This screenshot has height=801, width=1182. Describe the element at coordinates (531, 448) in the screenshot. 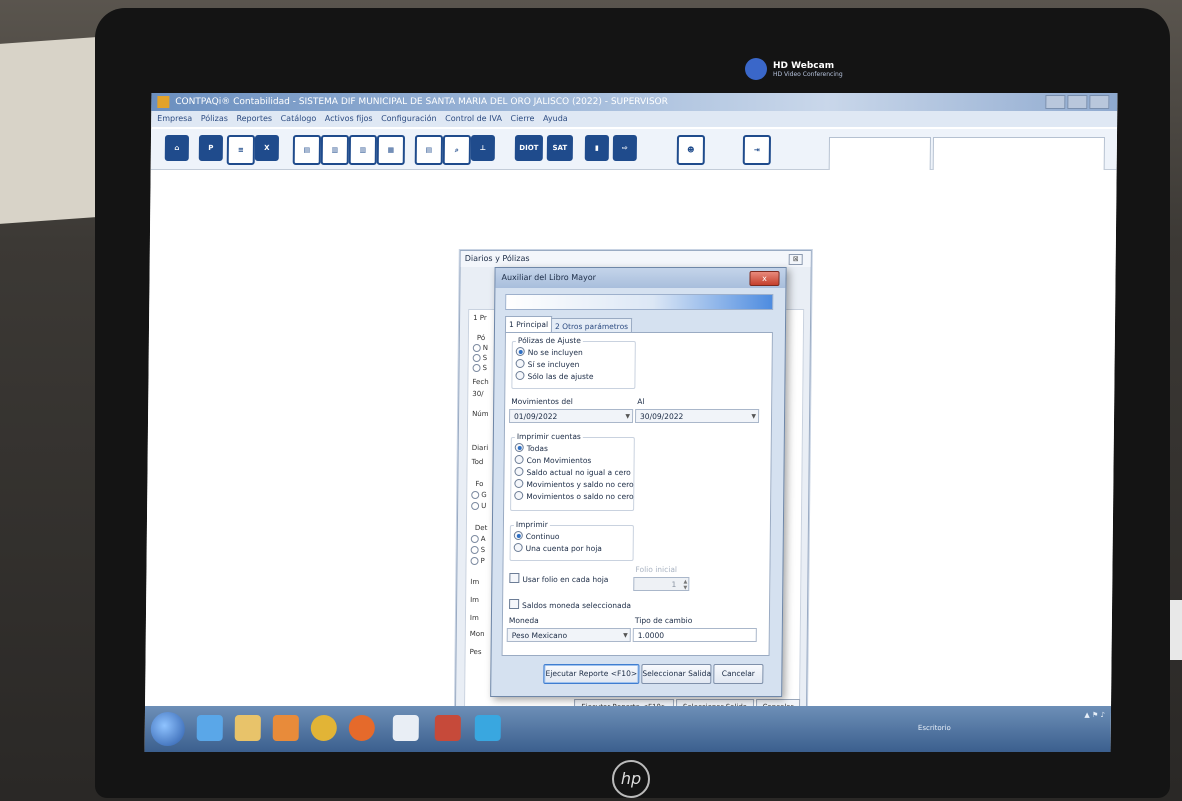

I see `radio-todas: Todas` at that location.